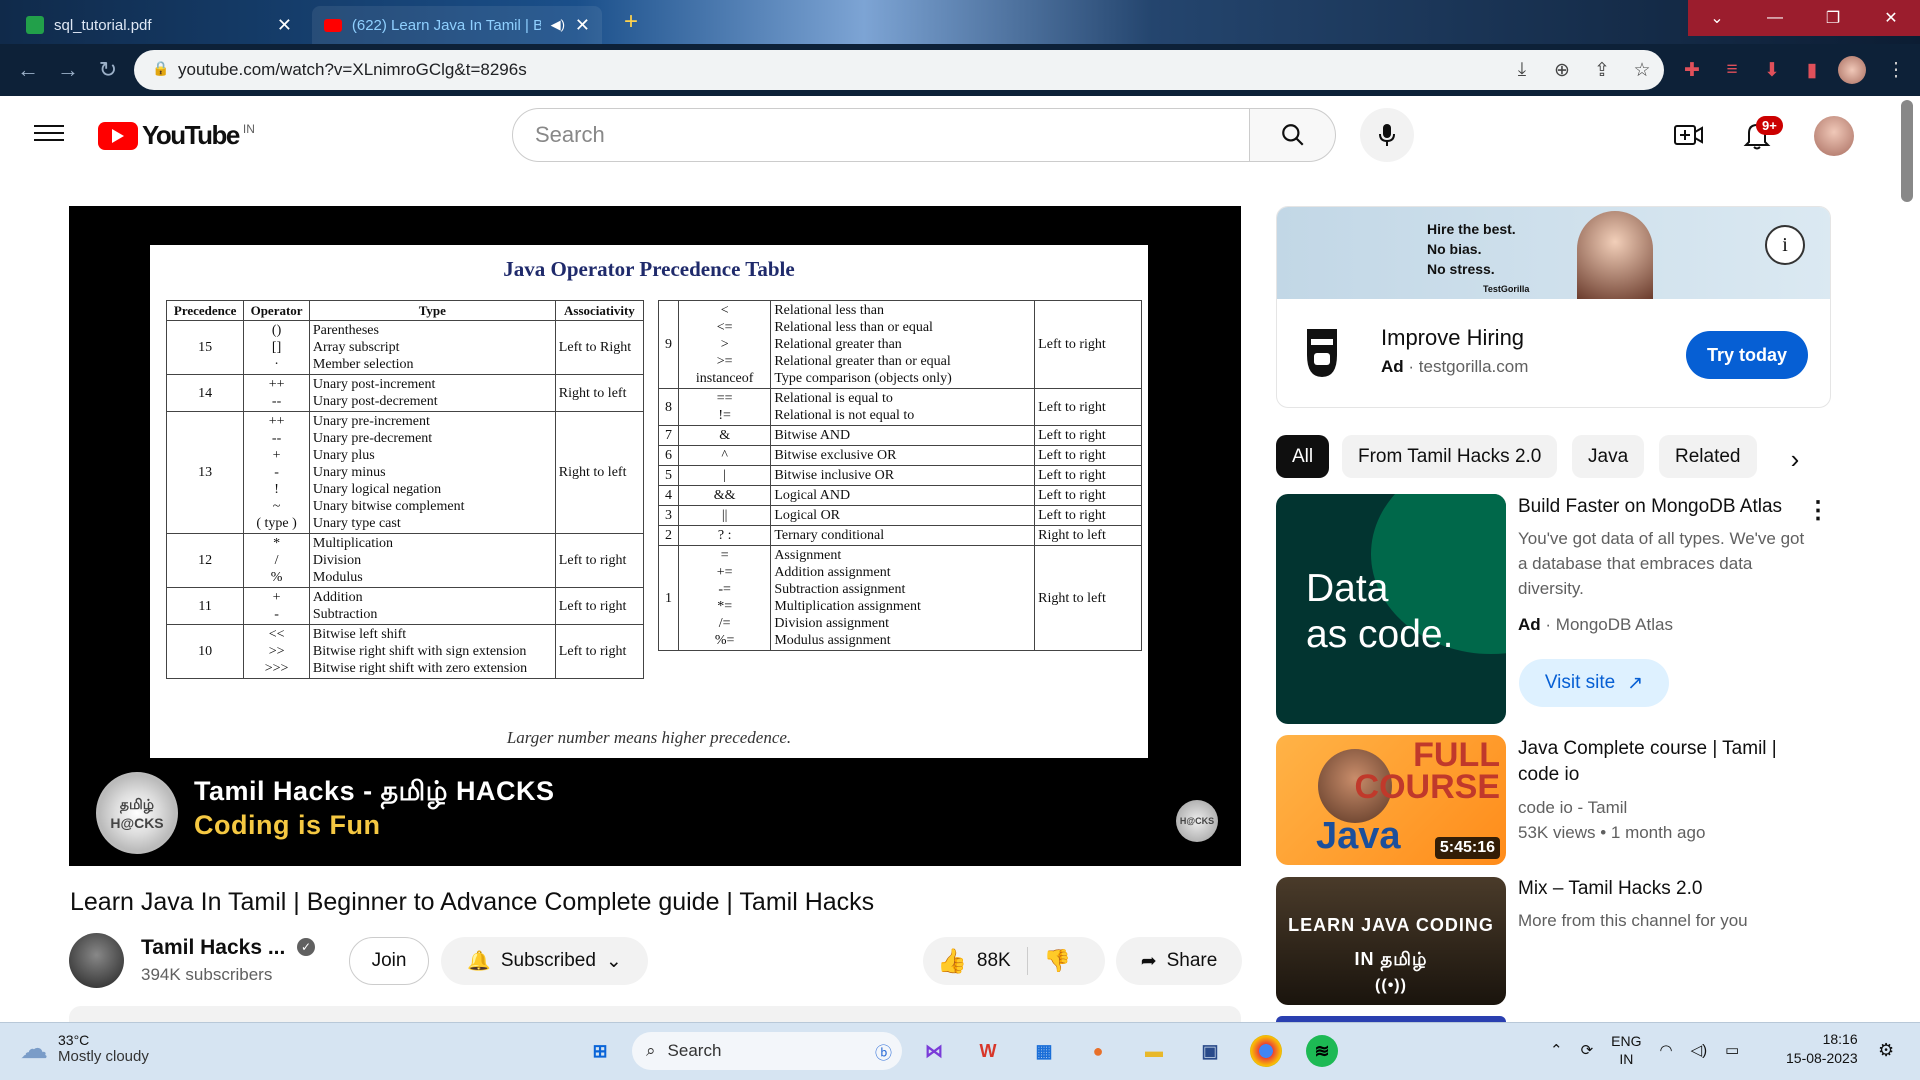 Image resolution: width=1920 pixels, height=1080 pixels. I want to click on tab-label: (622) Learn Java In Tamil | Be, so click(446, 25).